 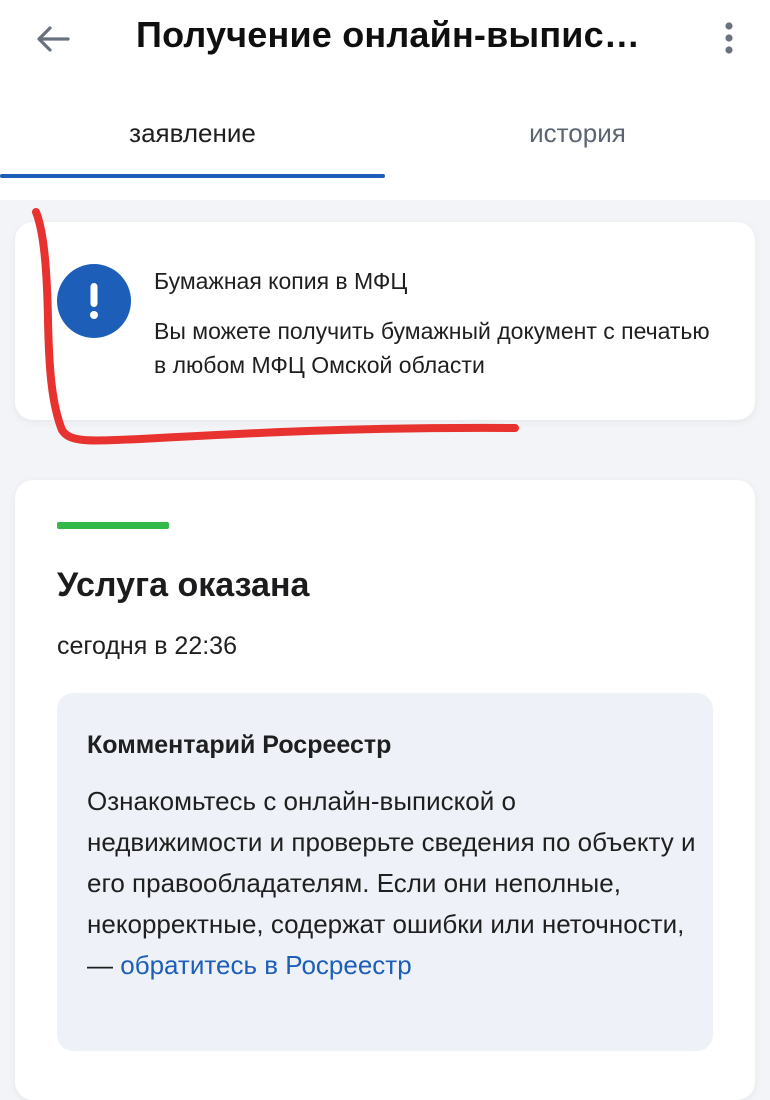 I want to click on exclamation-icon, so click(x=94, y=301).